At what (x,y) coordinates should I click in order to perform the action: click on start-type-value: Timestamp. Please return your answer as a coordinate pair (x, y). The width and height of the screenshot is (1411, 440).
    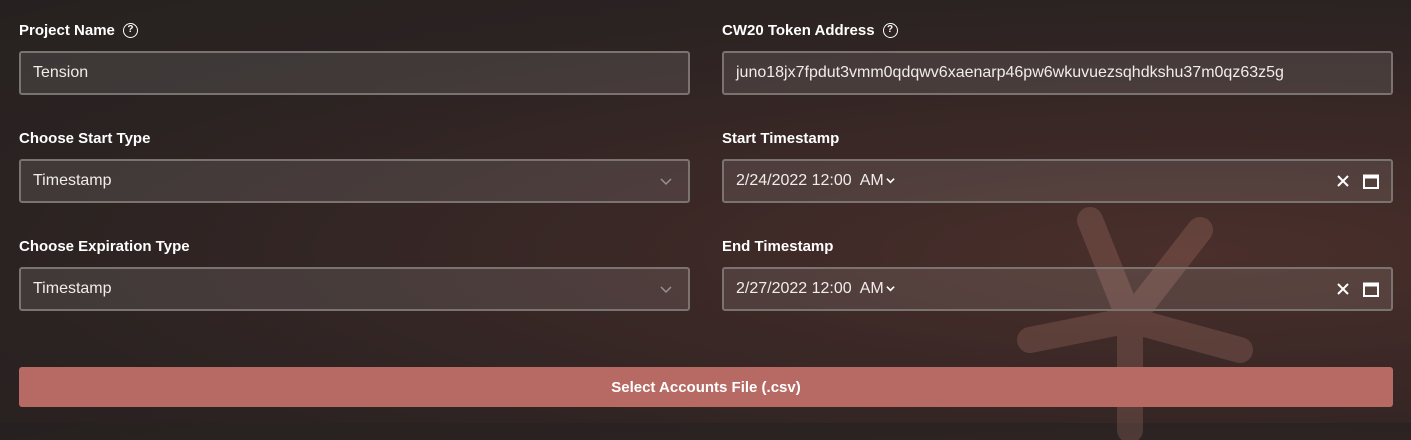
    Looking at the image, I should click on (72, 180).